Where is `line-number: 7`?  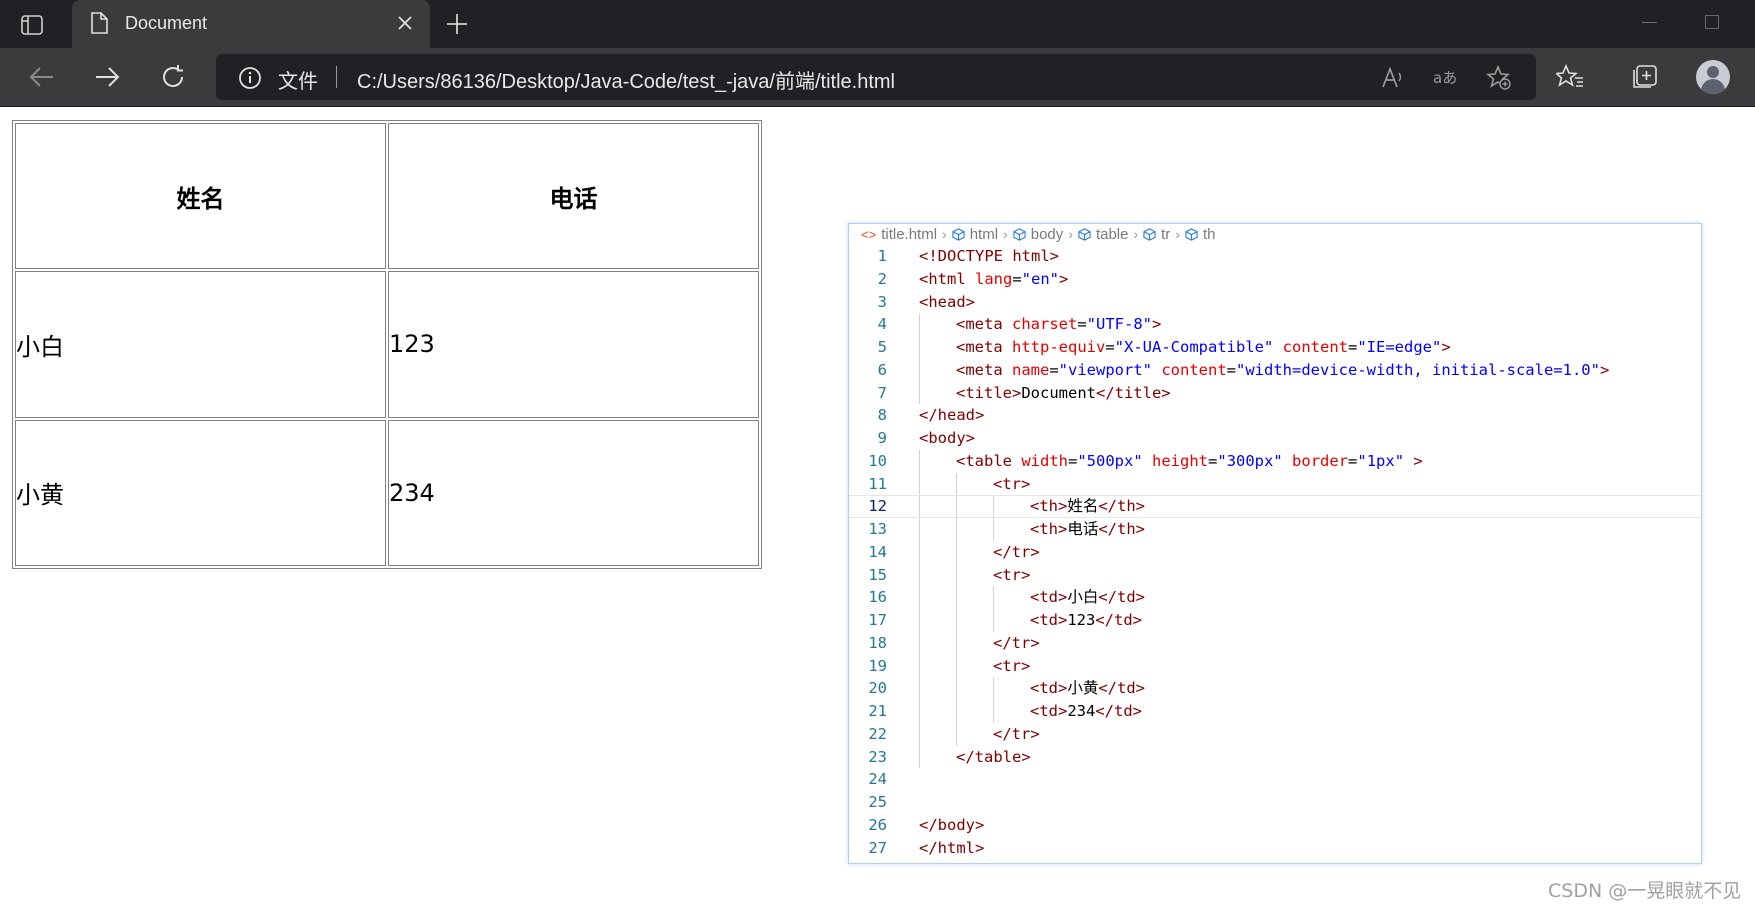
line-number: 7 is located at coordinates (882, 392).